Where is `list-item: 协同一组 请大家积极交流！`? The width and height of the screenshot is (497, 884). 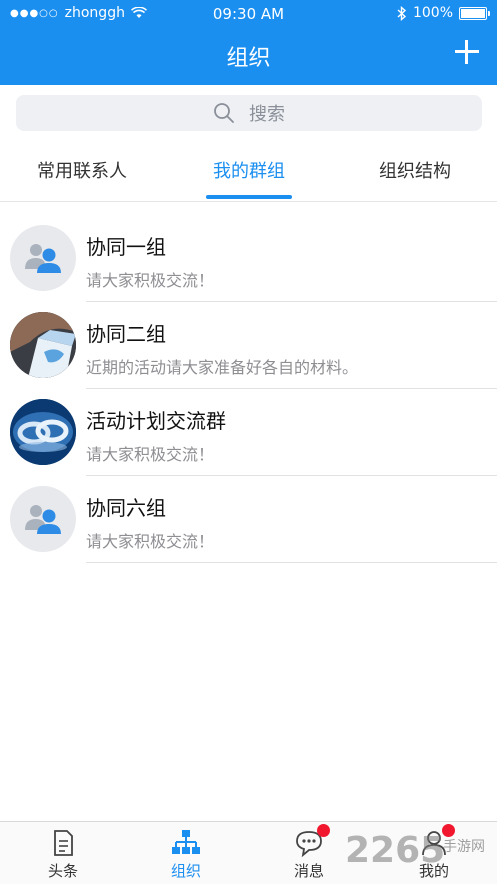
list-item: 协同一组 请大家积极交流！ is located at coordinates (248, 258).